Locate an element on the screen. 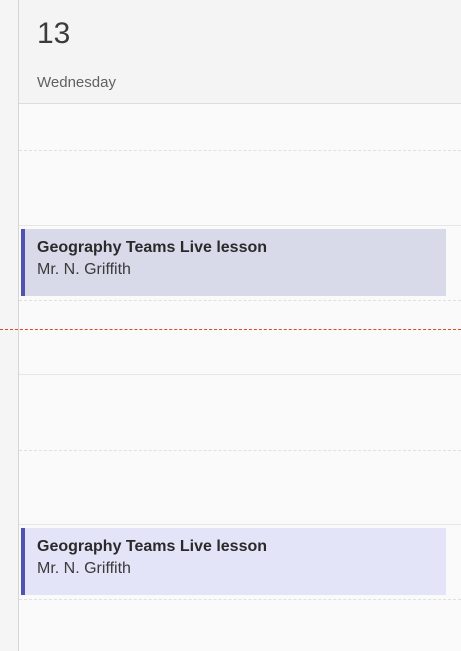  day-name: Wednesday is located at coordinates (76, 82).